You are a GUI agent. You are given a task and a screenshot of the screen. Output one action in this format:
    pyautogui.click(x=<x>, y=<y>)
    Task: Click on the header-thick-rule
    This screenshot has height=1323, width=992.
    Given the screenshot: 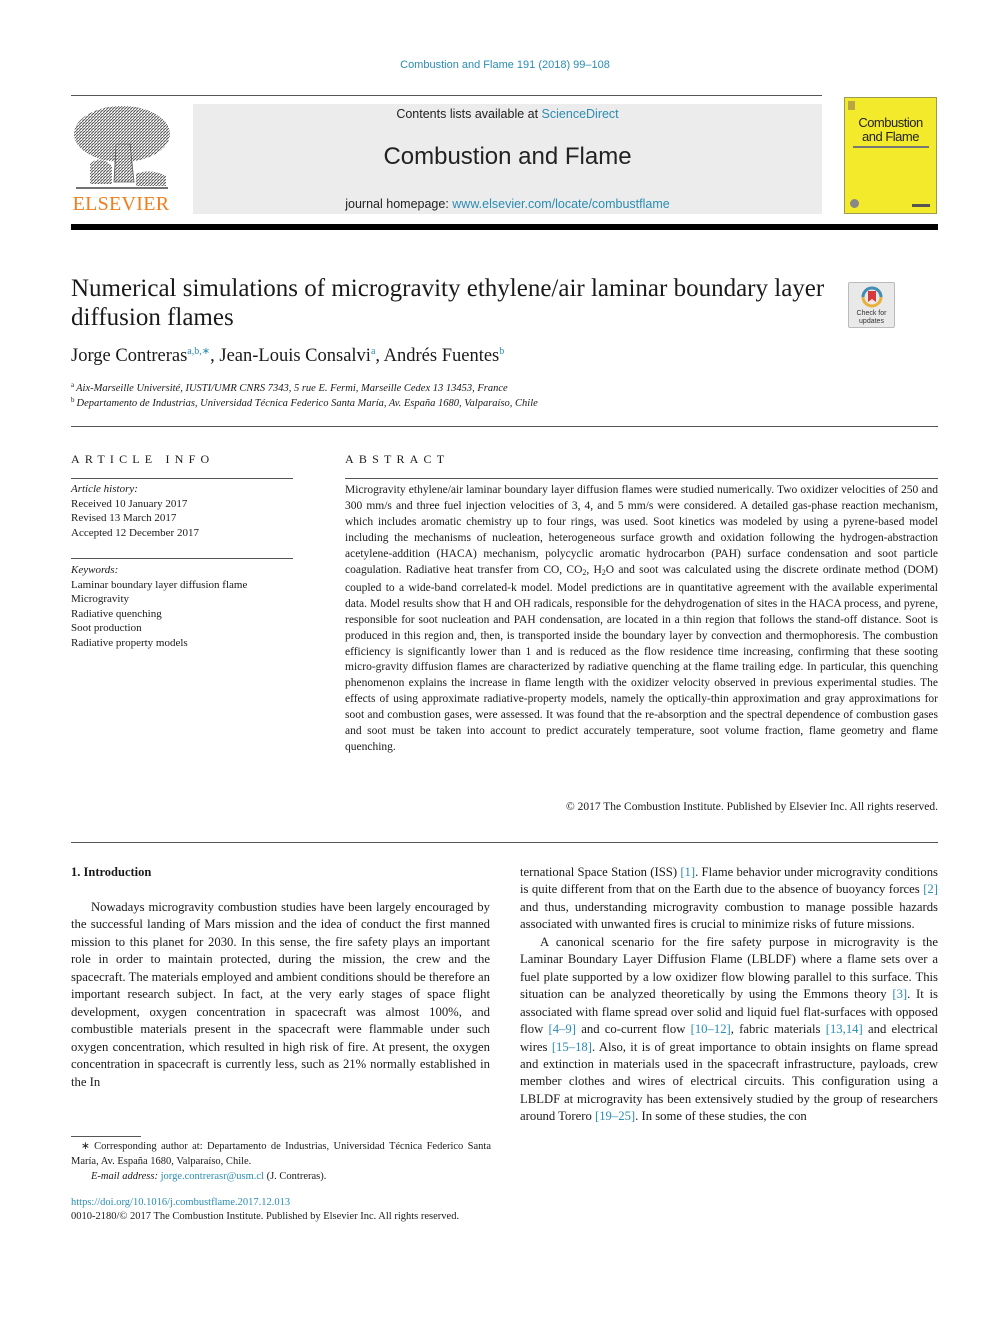 What is the action you would take?
    pyautogui.click(x=504, y=227)
    